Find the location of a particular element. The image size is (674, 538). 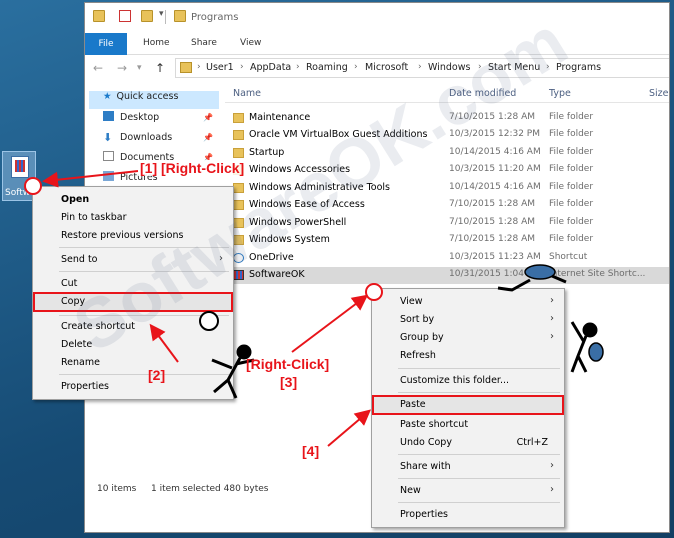

arrow-step3 is located at coordinates (330, 323).